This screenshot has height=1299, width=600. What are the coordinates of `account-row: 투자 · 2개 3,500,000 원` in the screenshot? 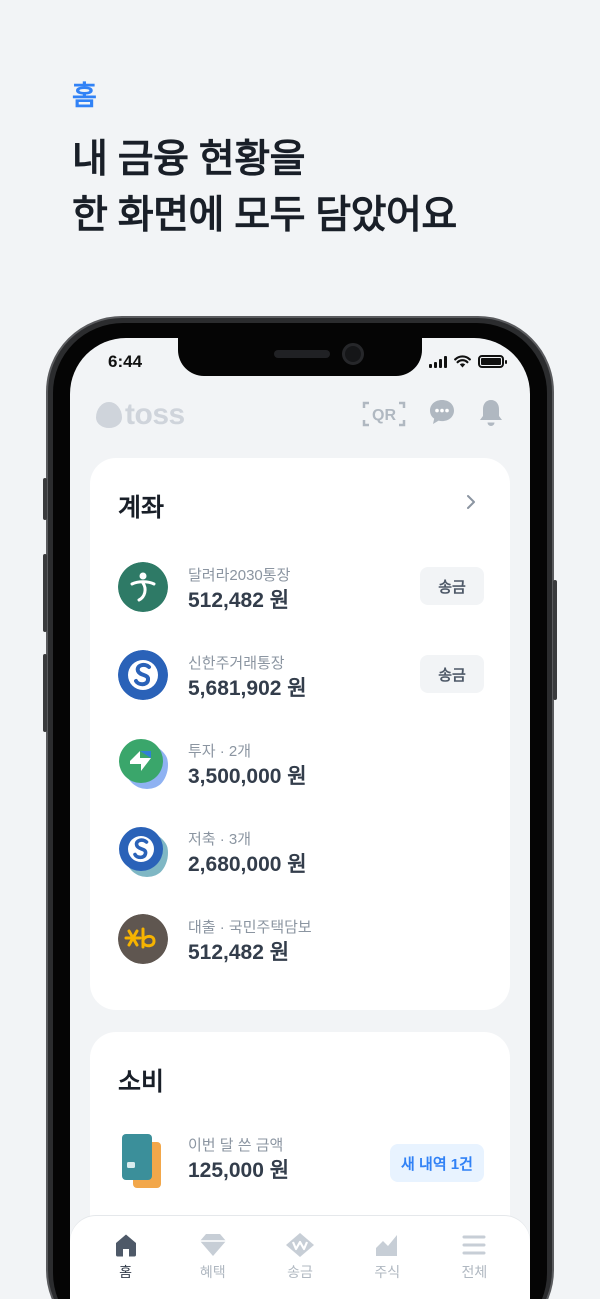 It's located at (304, 764).